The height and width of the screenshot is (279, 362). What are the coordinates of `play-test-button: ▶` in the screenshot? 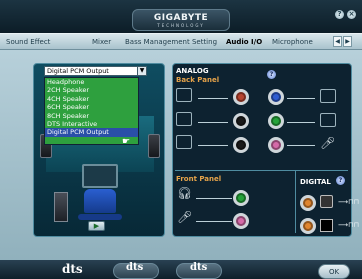 It's located at (96, 226).